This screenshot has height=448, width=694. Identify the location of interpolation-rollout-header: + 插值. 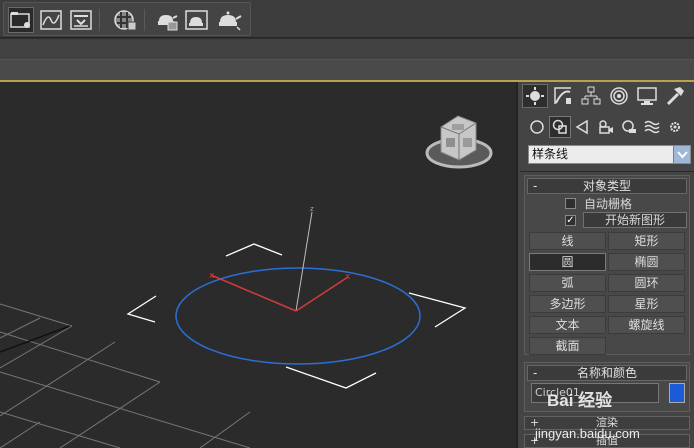
(607, 441).